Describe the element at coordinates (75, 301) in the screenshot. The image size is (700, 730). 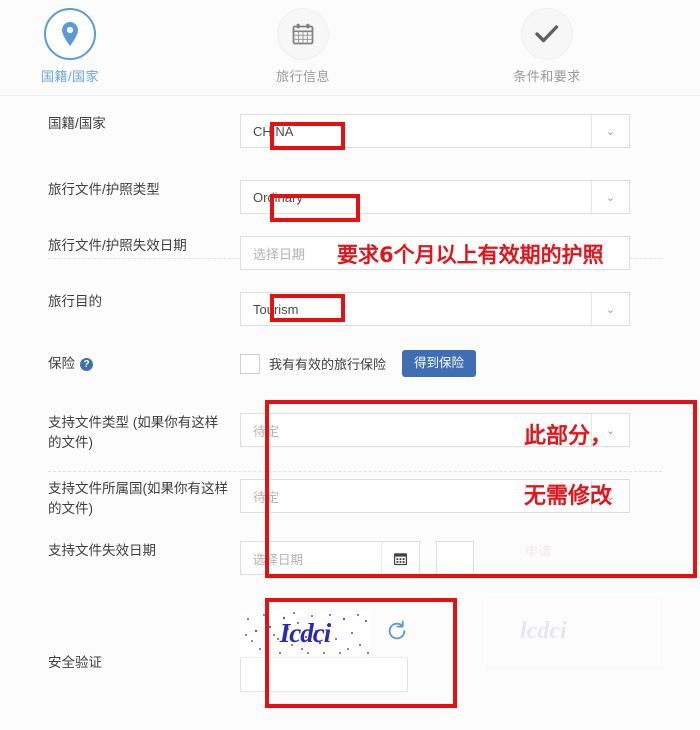
I see `label-travel-purpose: 旅行目的` at that location.